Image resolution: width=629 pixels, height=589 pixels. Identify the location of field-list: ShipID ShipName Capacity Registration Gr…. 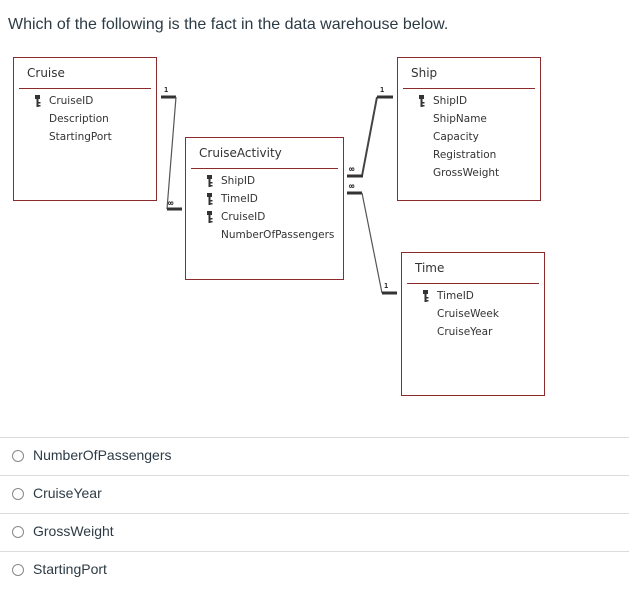
(469, 137).